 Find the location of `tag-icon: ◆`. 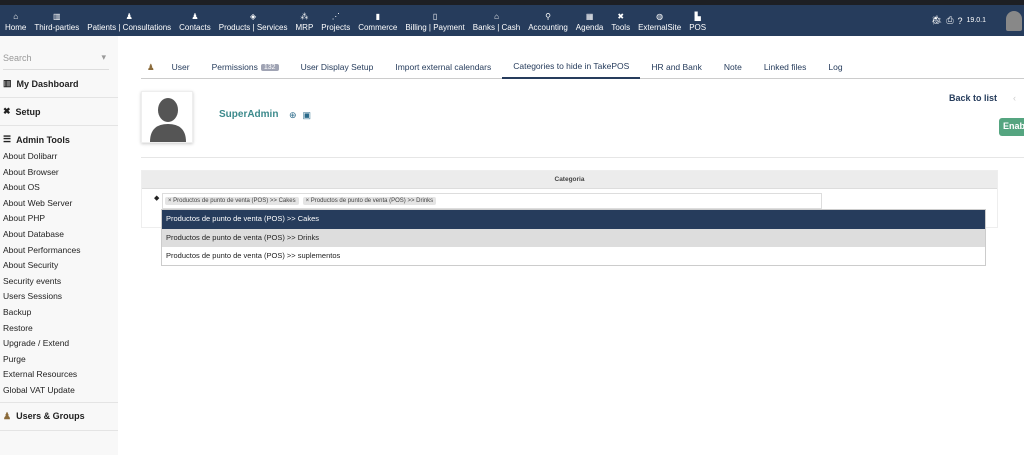

tag-icon: ◆ is located at coordinates (157, 198).